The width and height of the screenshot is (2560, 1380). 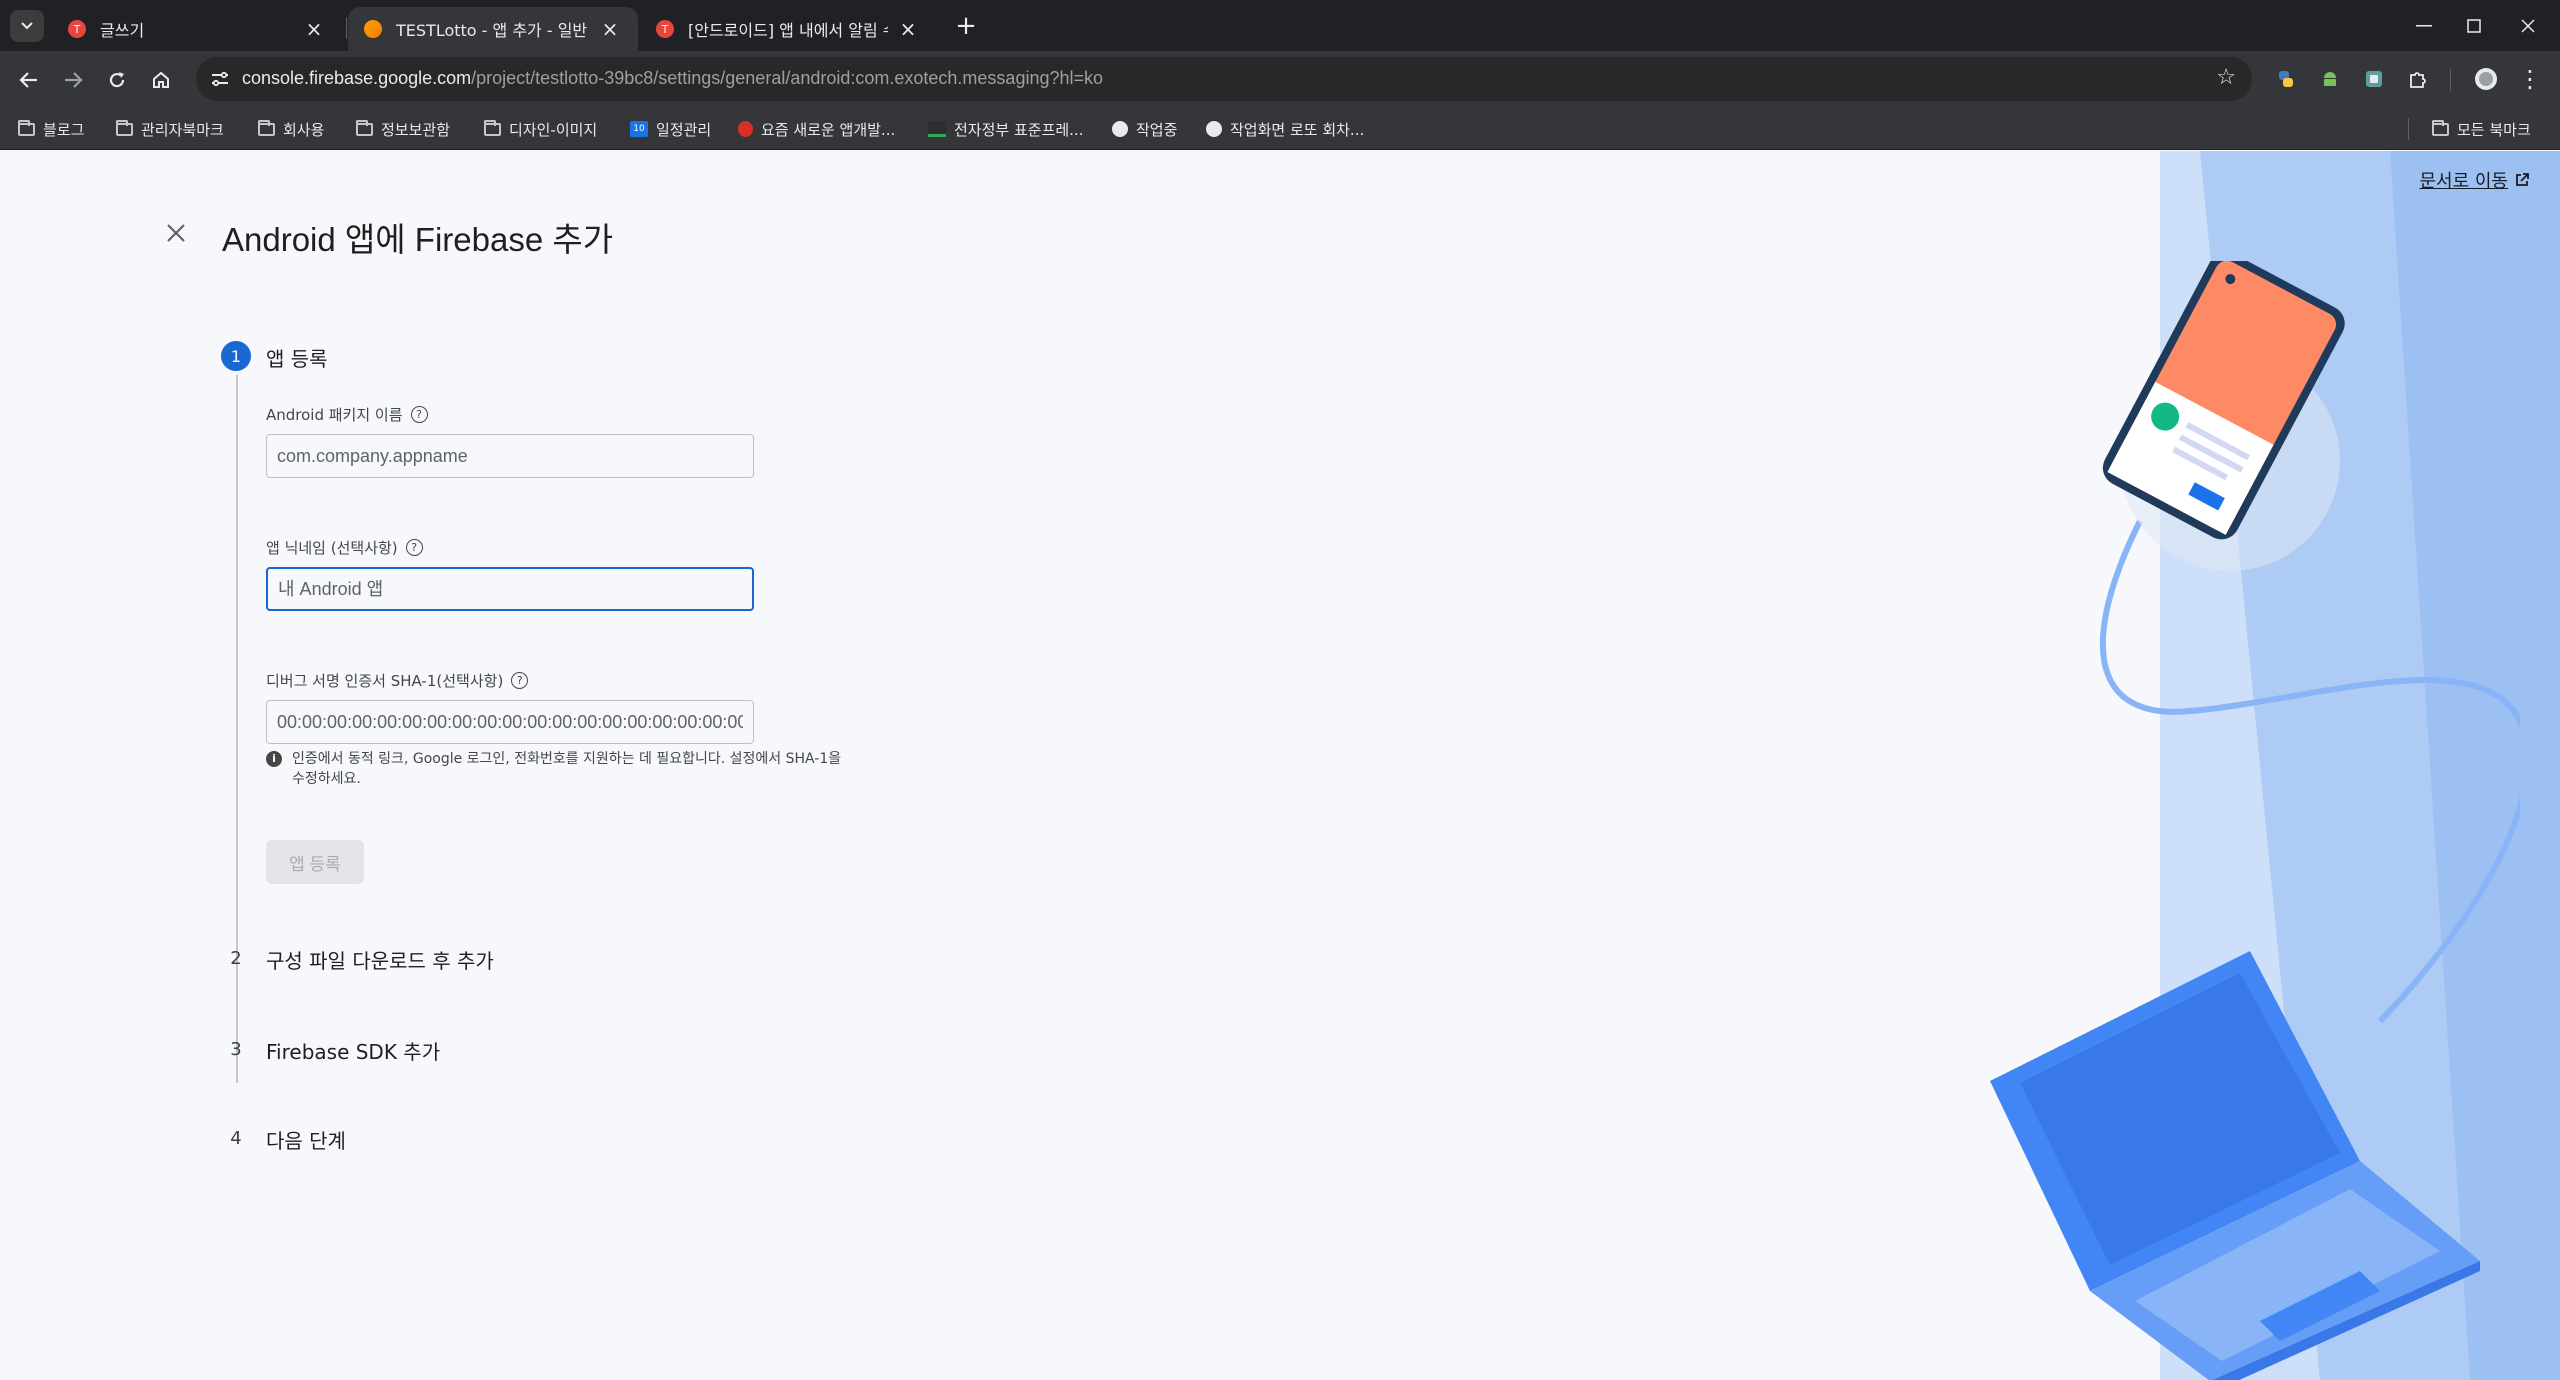 I want to click on tab-search-button, so click(x=27, y=26).